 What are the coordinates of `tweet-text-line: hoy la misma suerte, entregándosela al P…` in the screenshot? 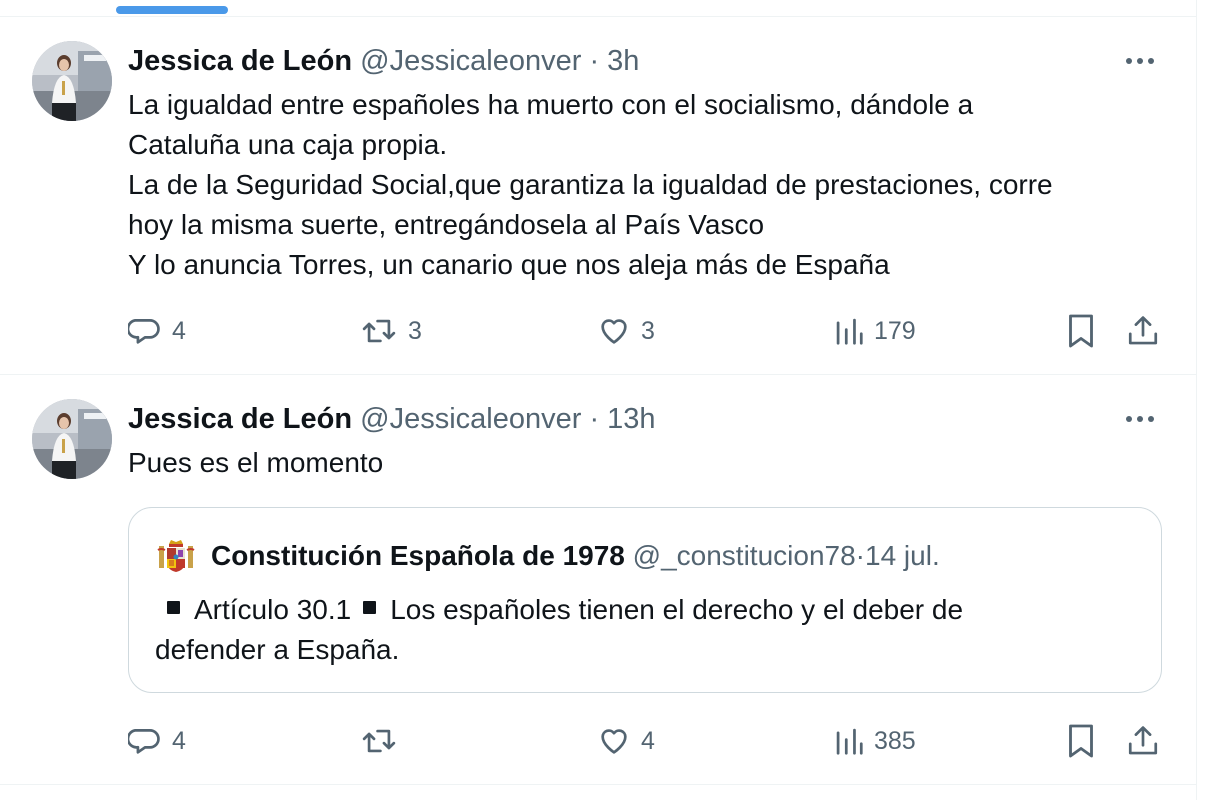 It's located at (446, 224).